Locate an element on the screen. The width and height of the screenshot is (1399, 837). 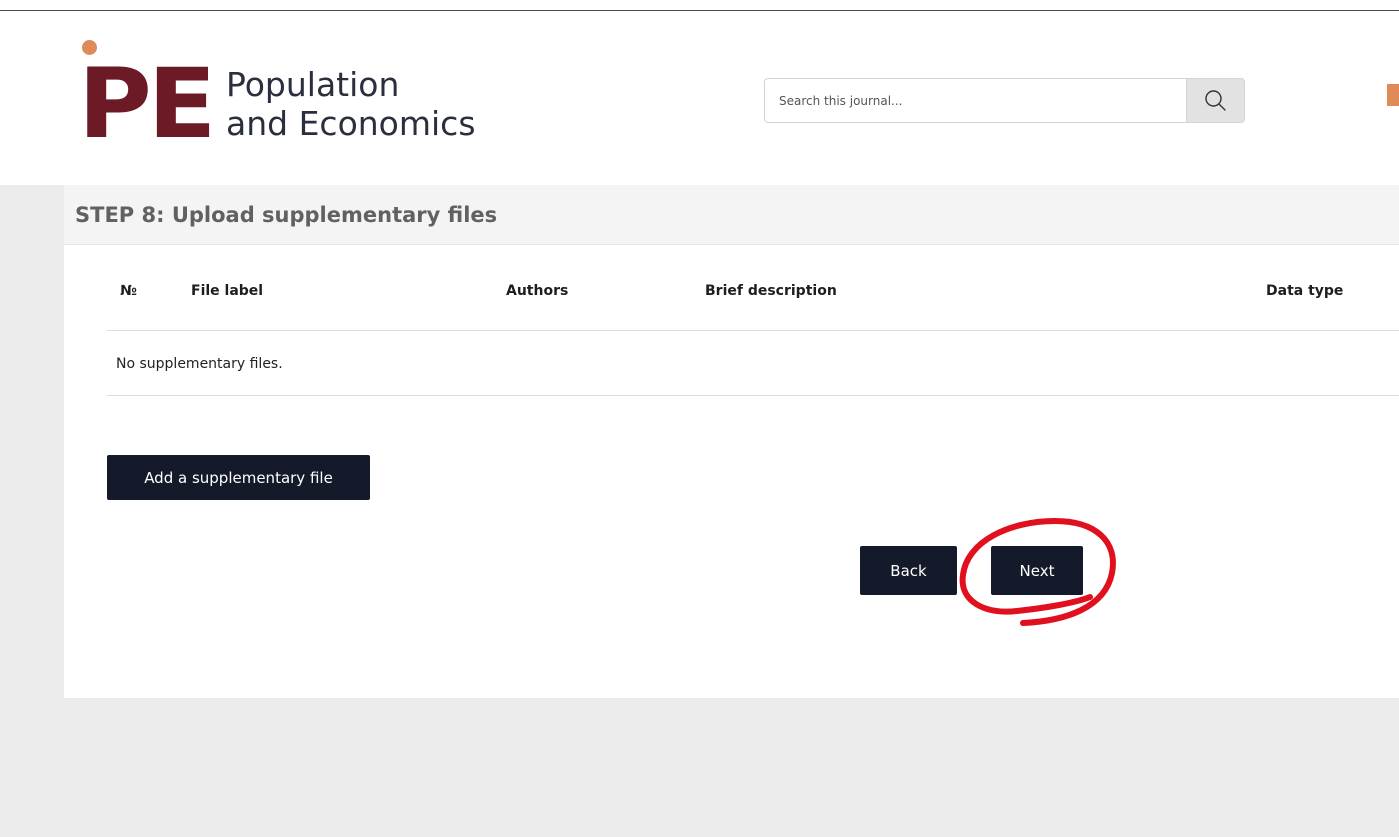
column-header-authors: Authors is located at coordinates (537, 291).